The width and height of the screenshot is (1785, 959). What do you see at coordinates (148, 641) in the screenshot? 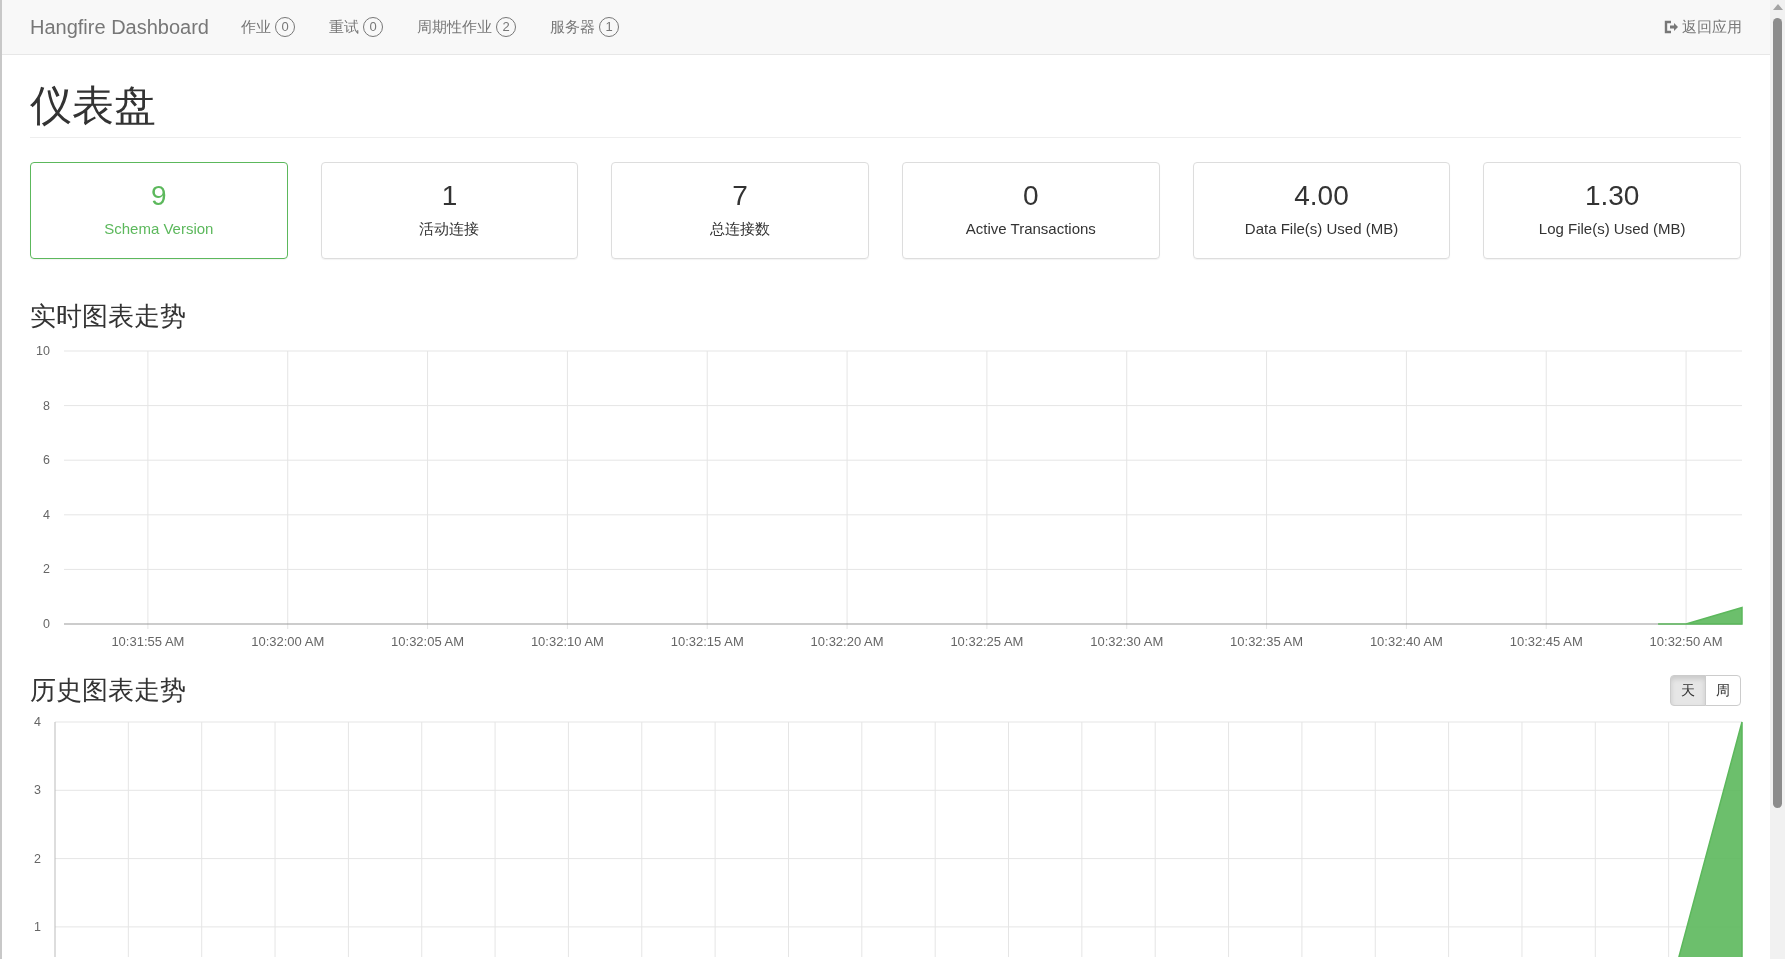
I see `axis-tick-label: 10:31:55 AM` at bounding box center [148, 641].